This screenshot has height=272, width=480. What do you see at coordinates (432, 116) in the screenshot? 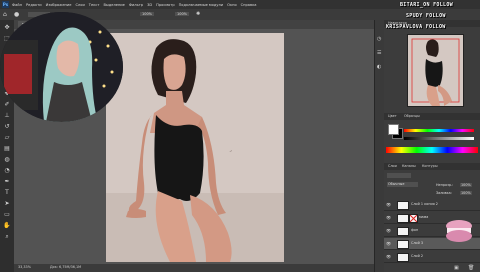
I see `color-tabs: Цвет Образцы` at bounding box center [432, 116].